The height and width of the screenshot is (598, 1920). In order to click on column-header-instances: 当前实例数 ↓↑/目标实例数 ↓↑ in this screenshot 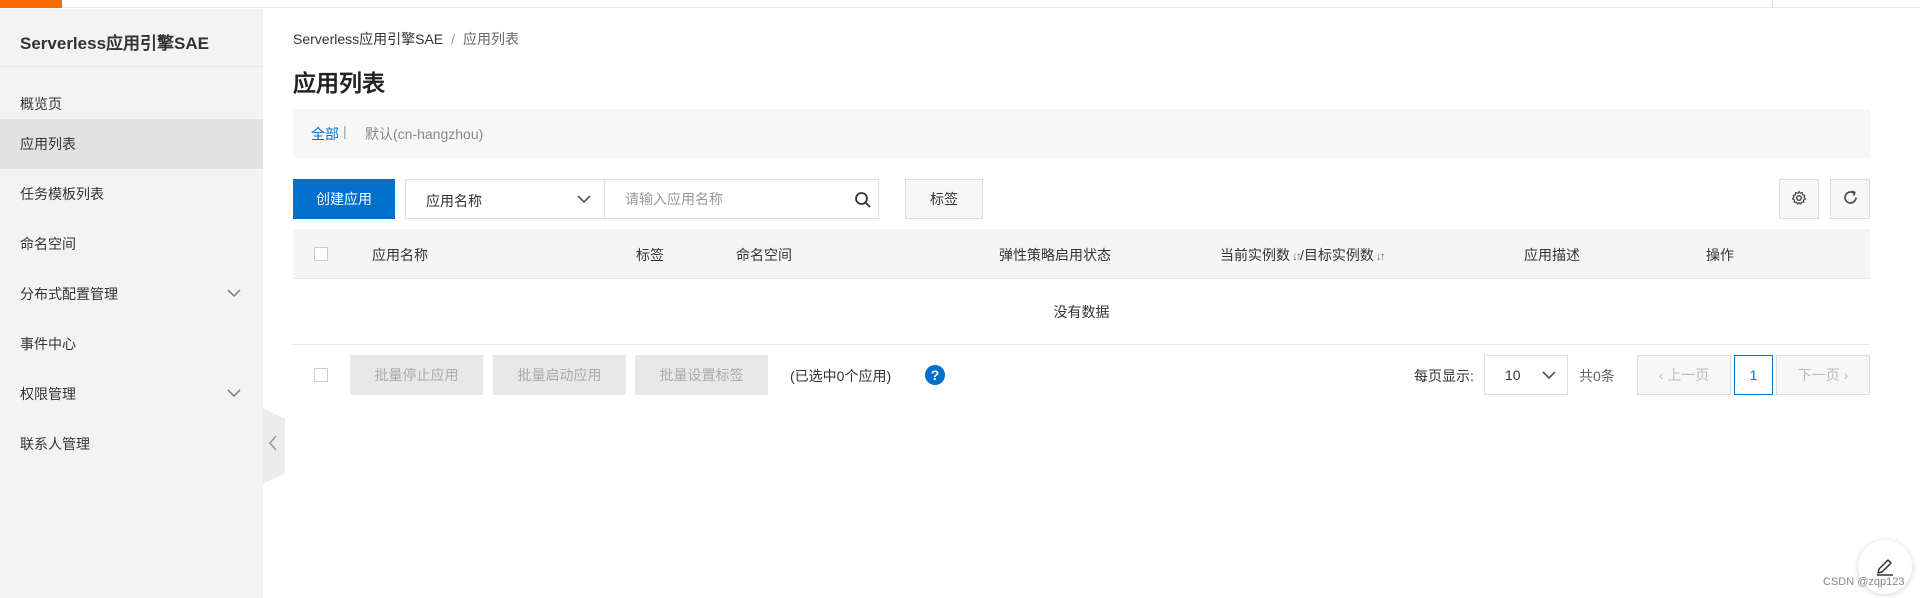, I will do `click(1303, 255)`.